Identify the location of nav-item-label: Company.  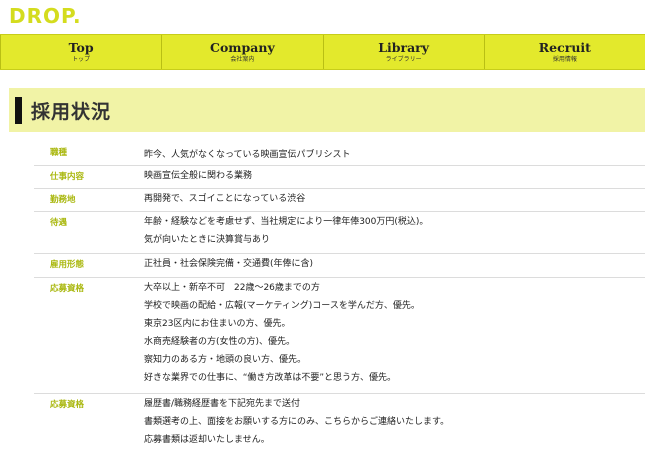
(242, 47).